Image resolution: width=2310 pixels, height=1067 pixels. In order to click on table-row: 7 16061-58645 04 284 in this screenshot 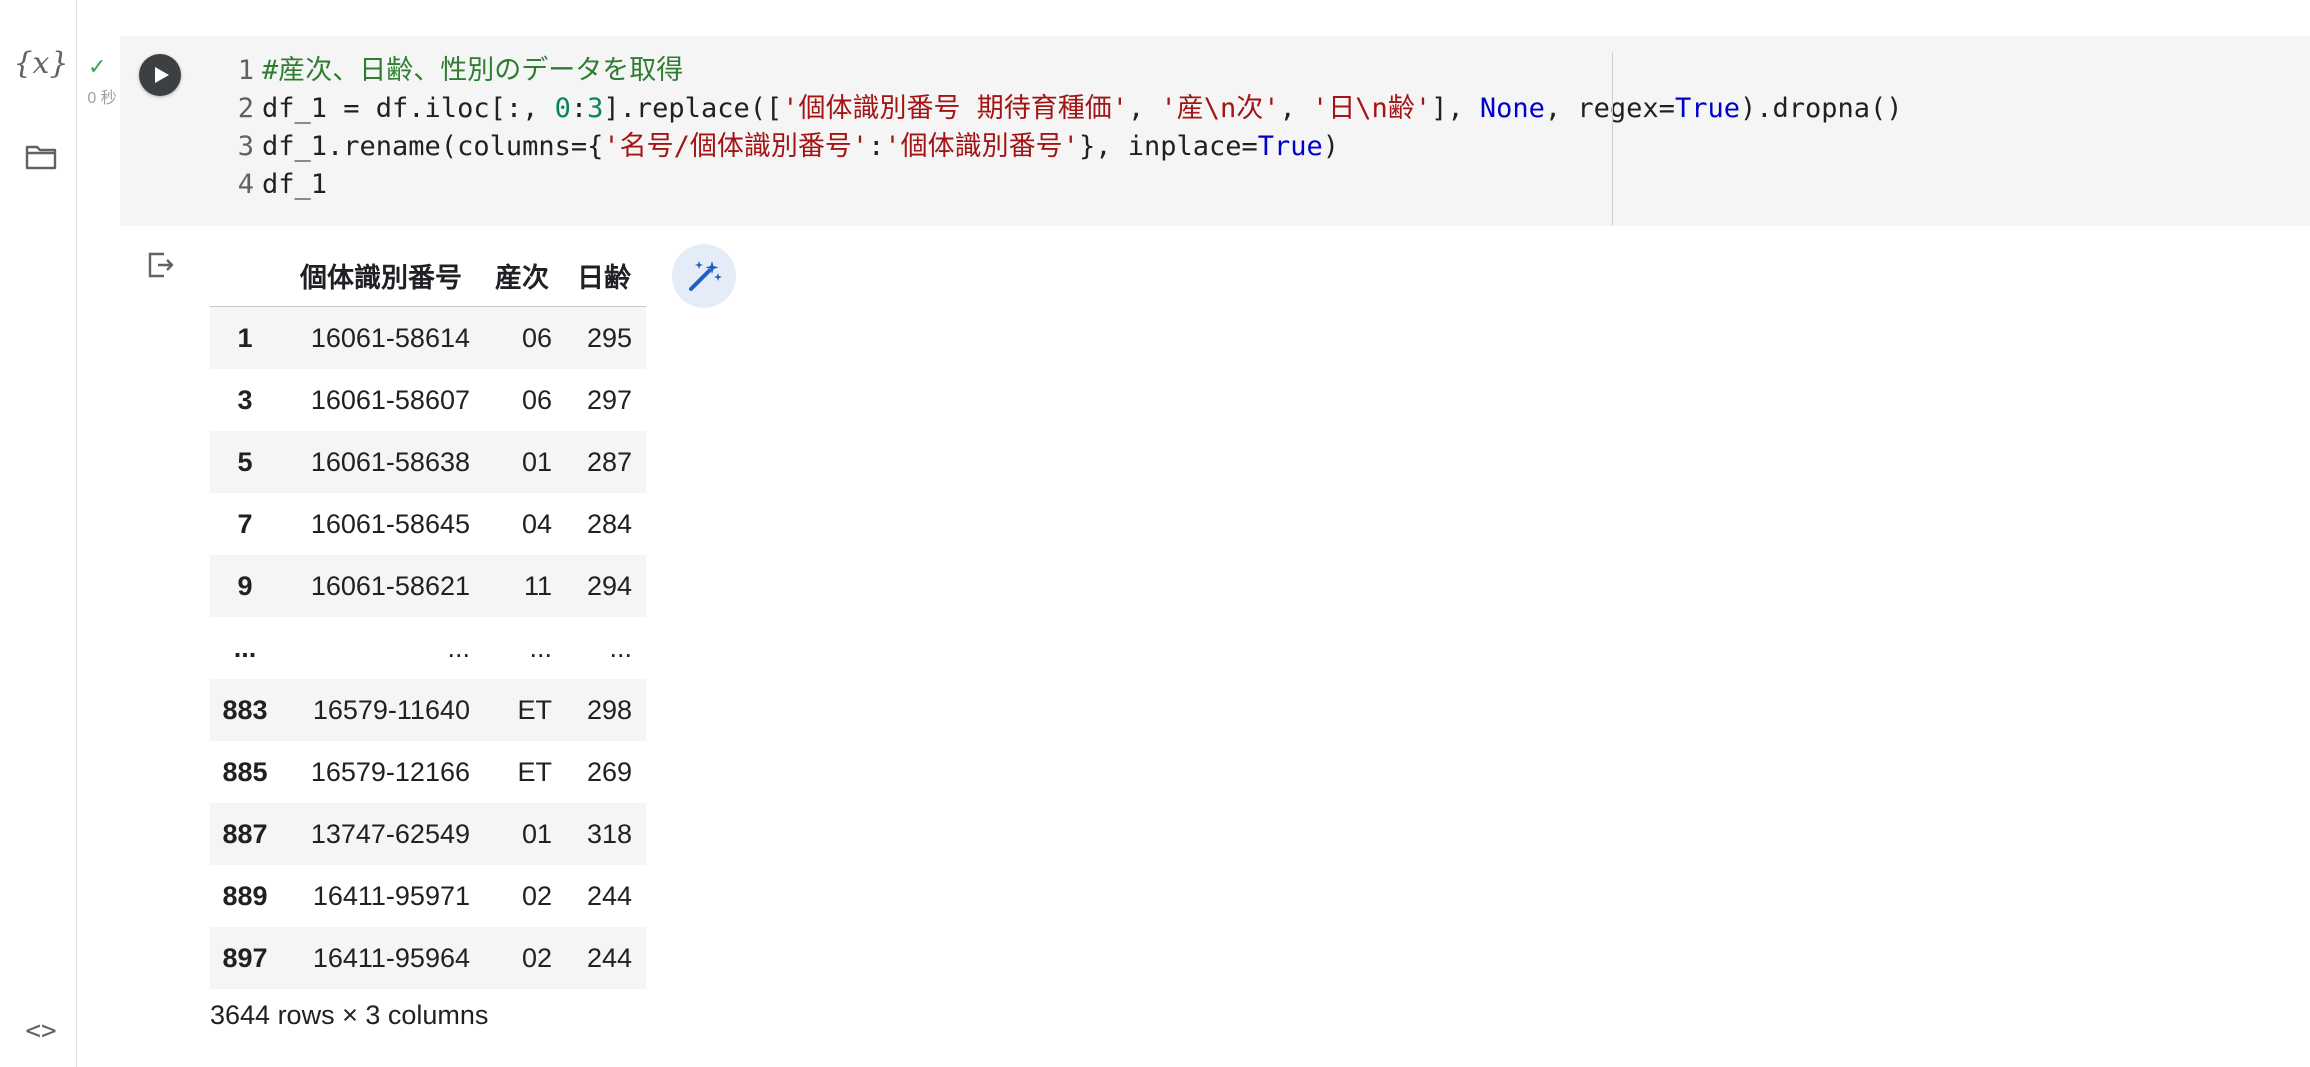, I will do `click(428, 524)`.